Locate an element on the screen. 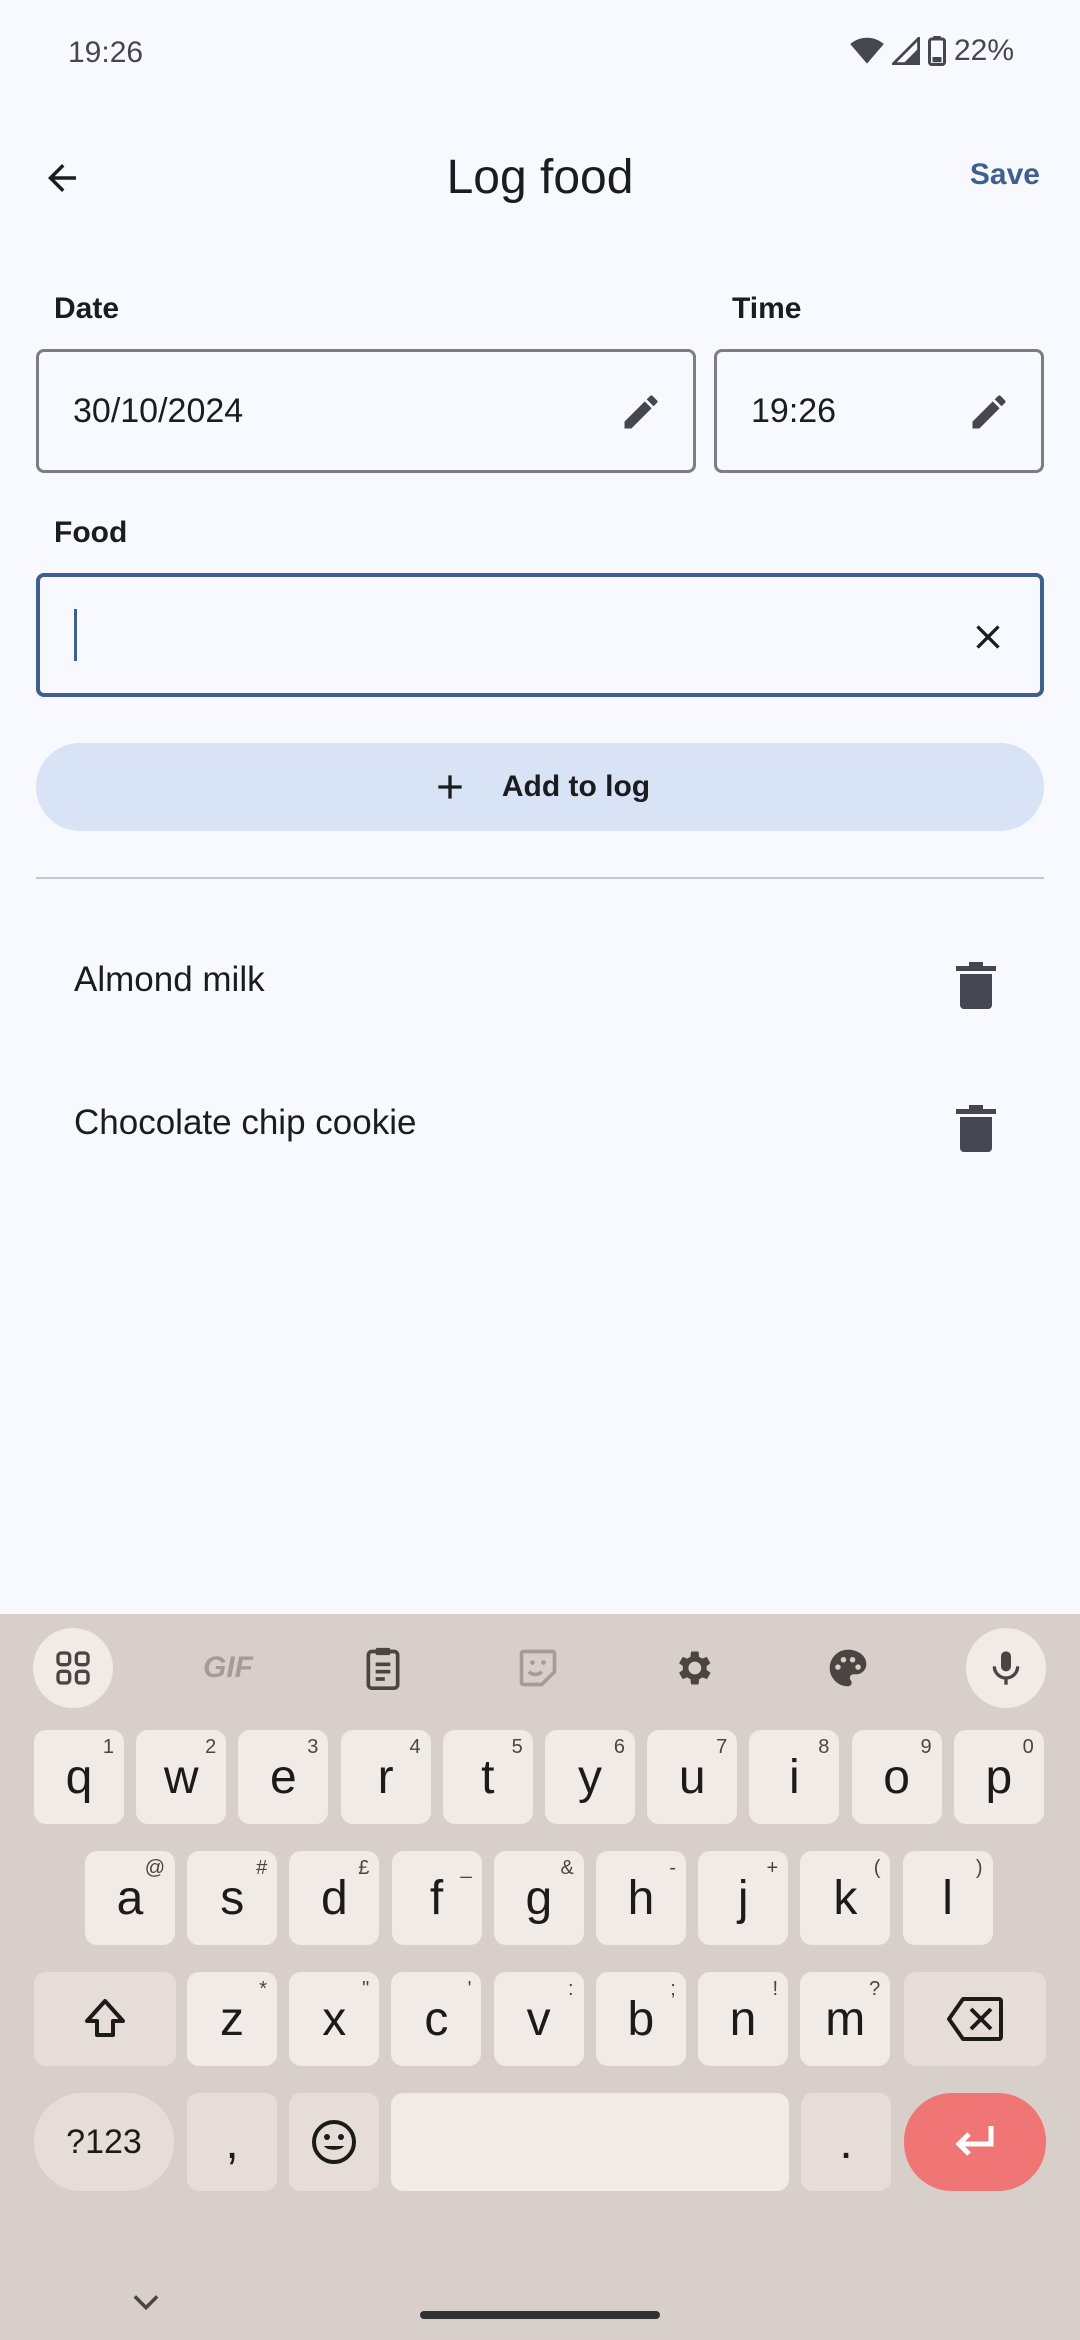 The image size is (1080, 2340). space-key is located at coordinates (590, 2142).